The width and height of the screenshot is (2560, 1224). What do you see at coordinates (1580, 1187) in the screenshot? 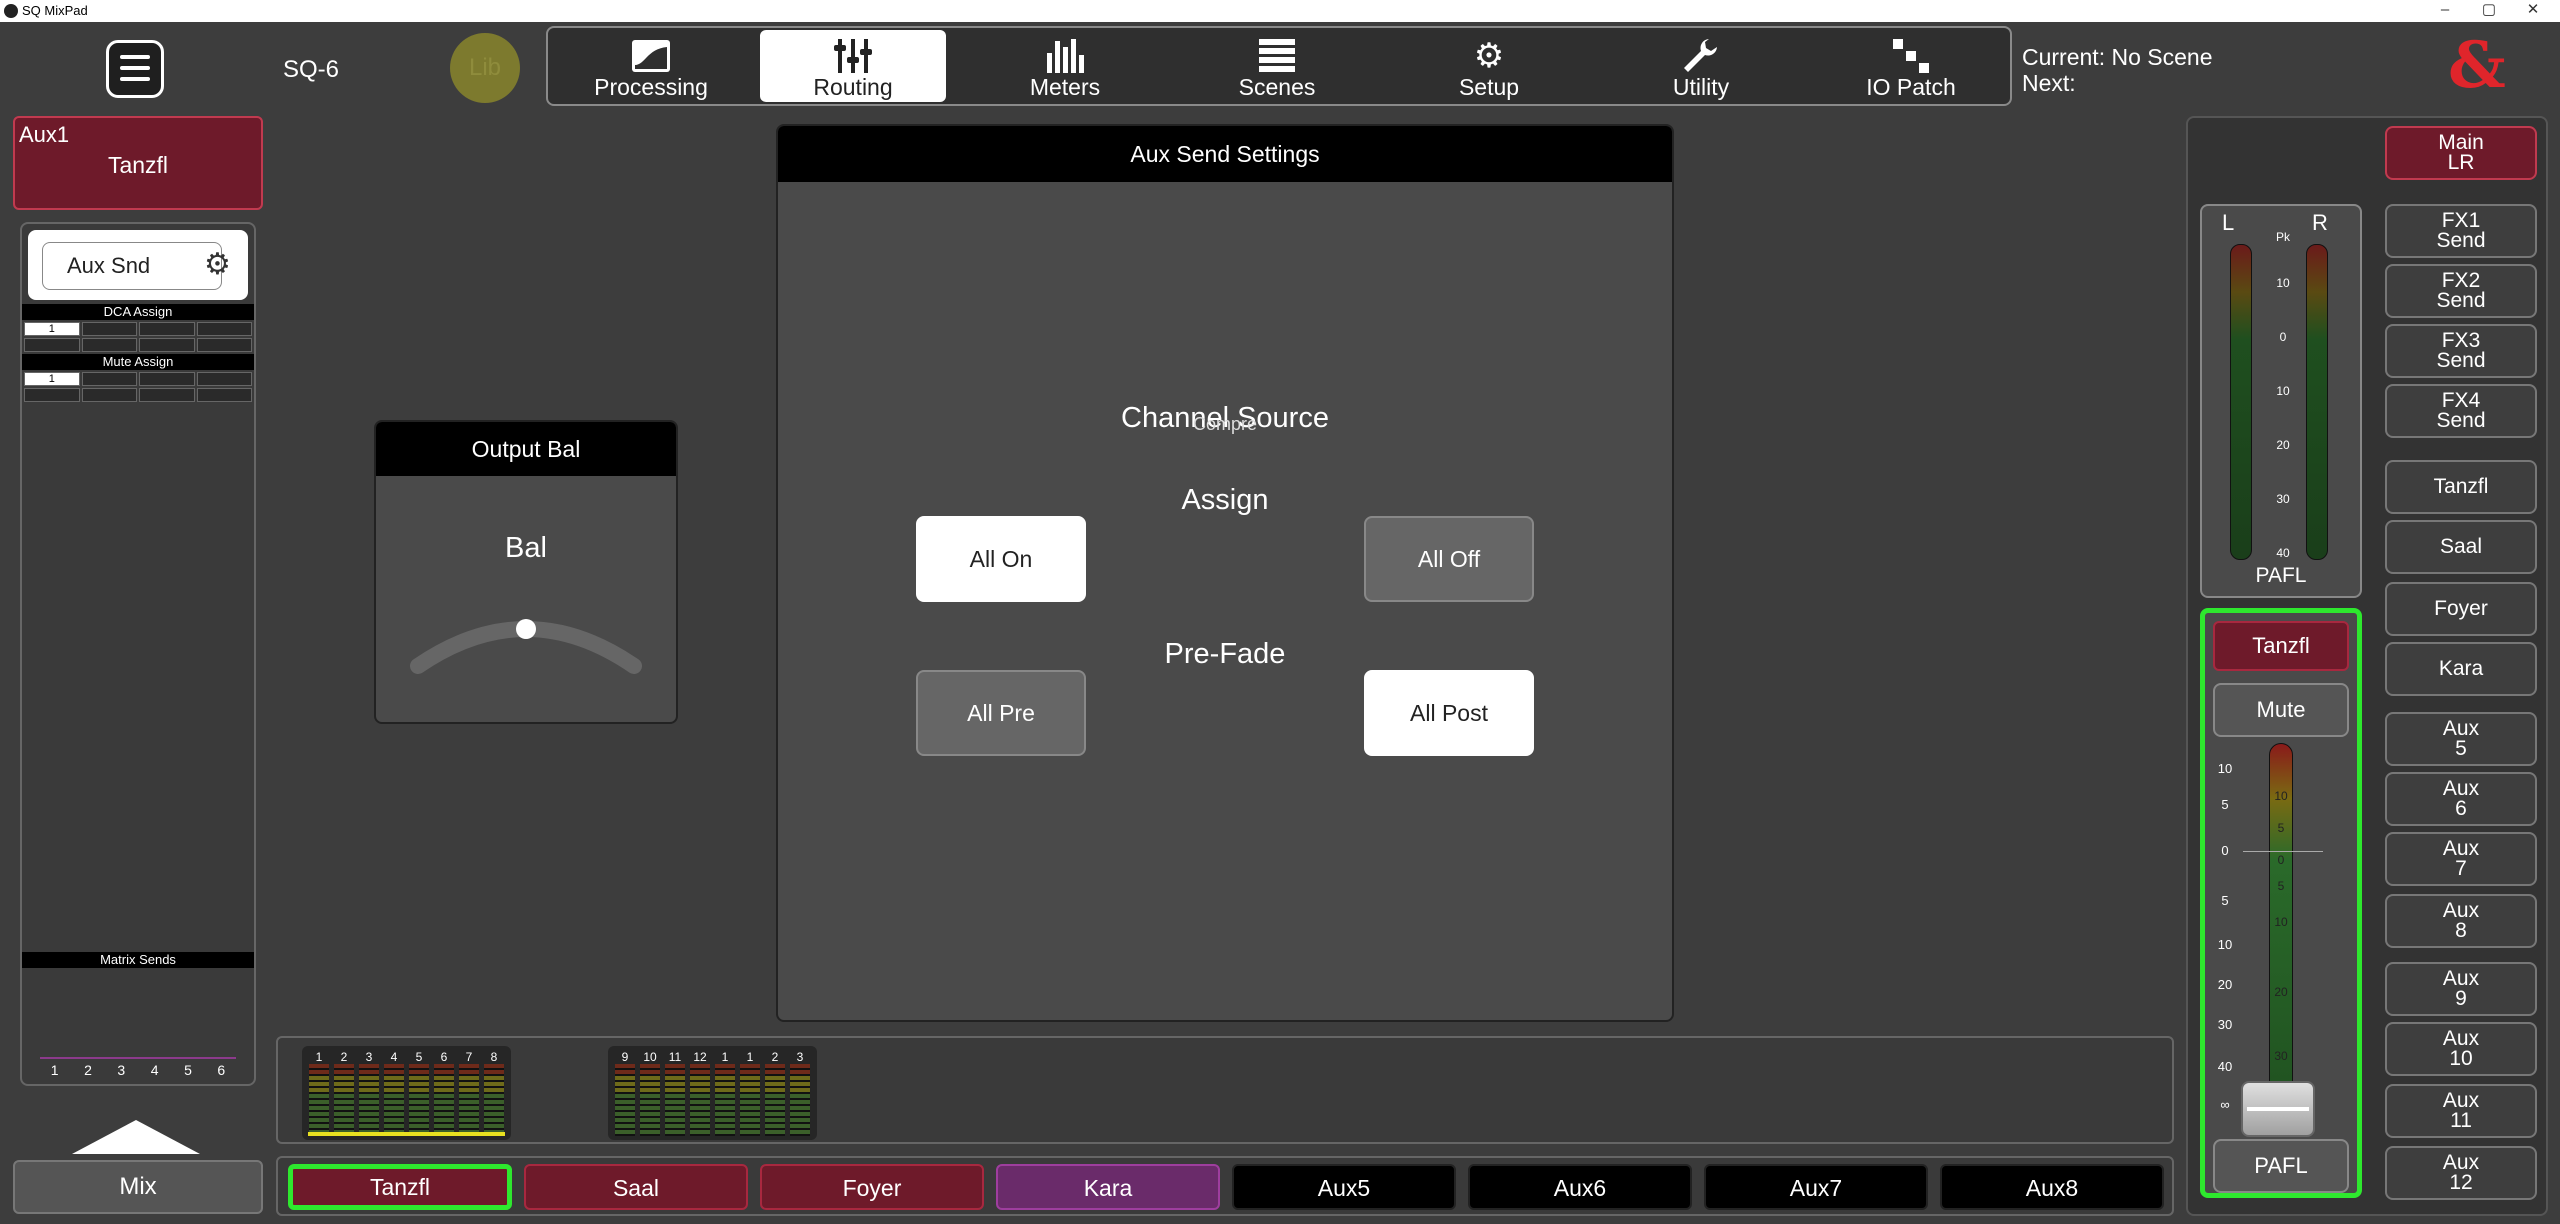
I see `channel-tab-aux6: Aux6` at bounding box center [1580, 1187].